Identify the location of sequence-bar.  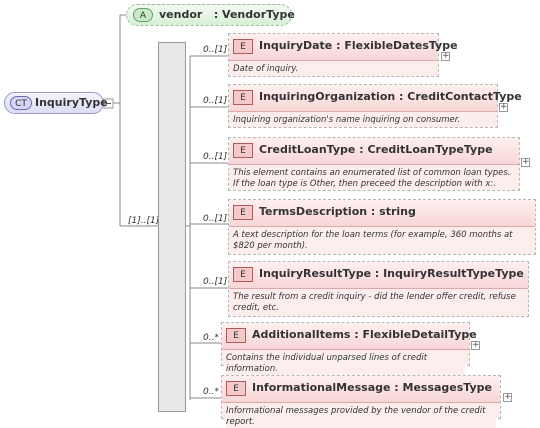
(172, 227).